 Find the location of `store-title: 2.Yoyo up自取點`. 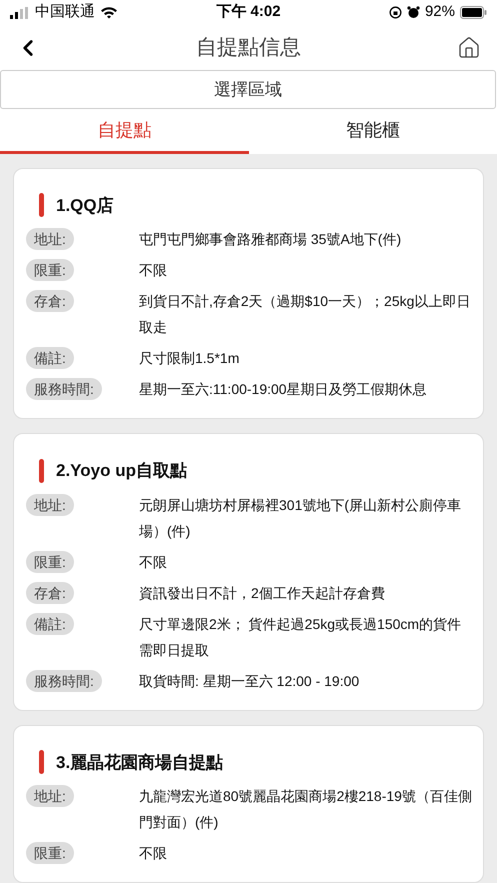

store-title: 2.Yoyo up自取點 is located at coordinates (121, 471).